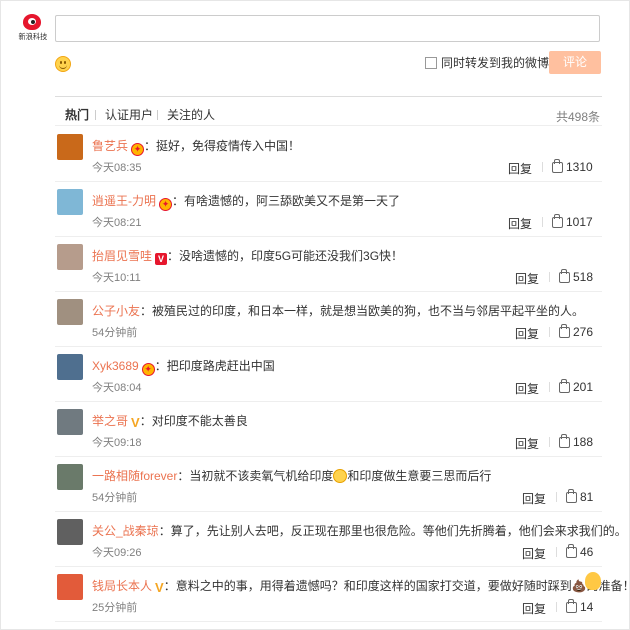 This screenshot has width=630, height=630. What do you see at coordinates (124, 201) in the screenshot?
I see `username-link: 逍遥王-力明` at bounding box center [124, 201].